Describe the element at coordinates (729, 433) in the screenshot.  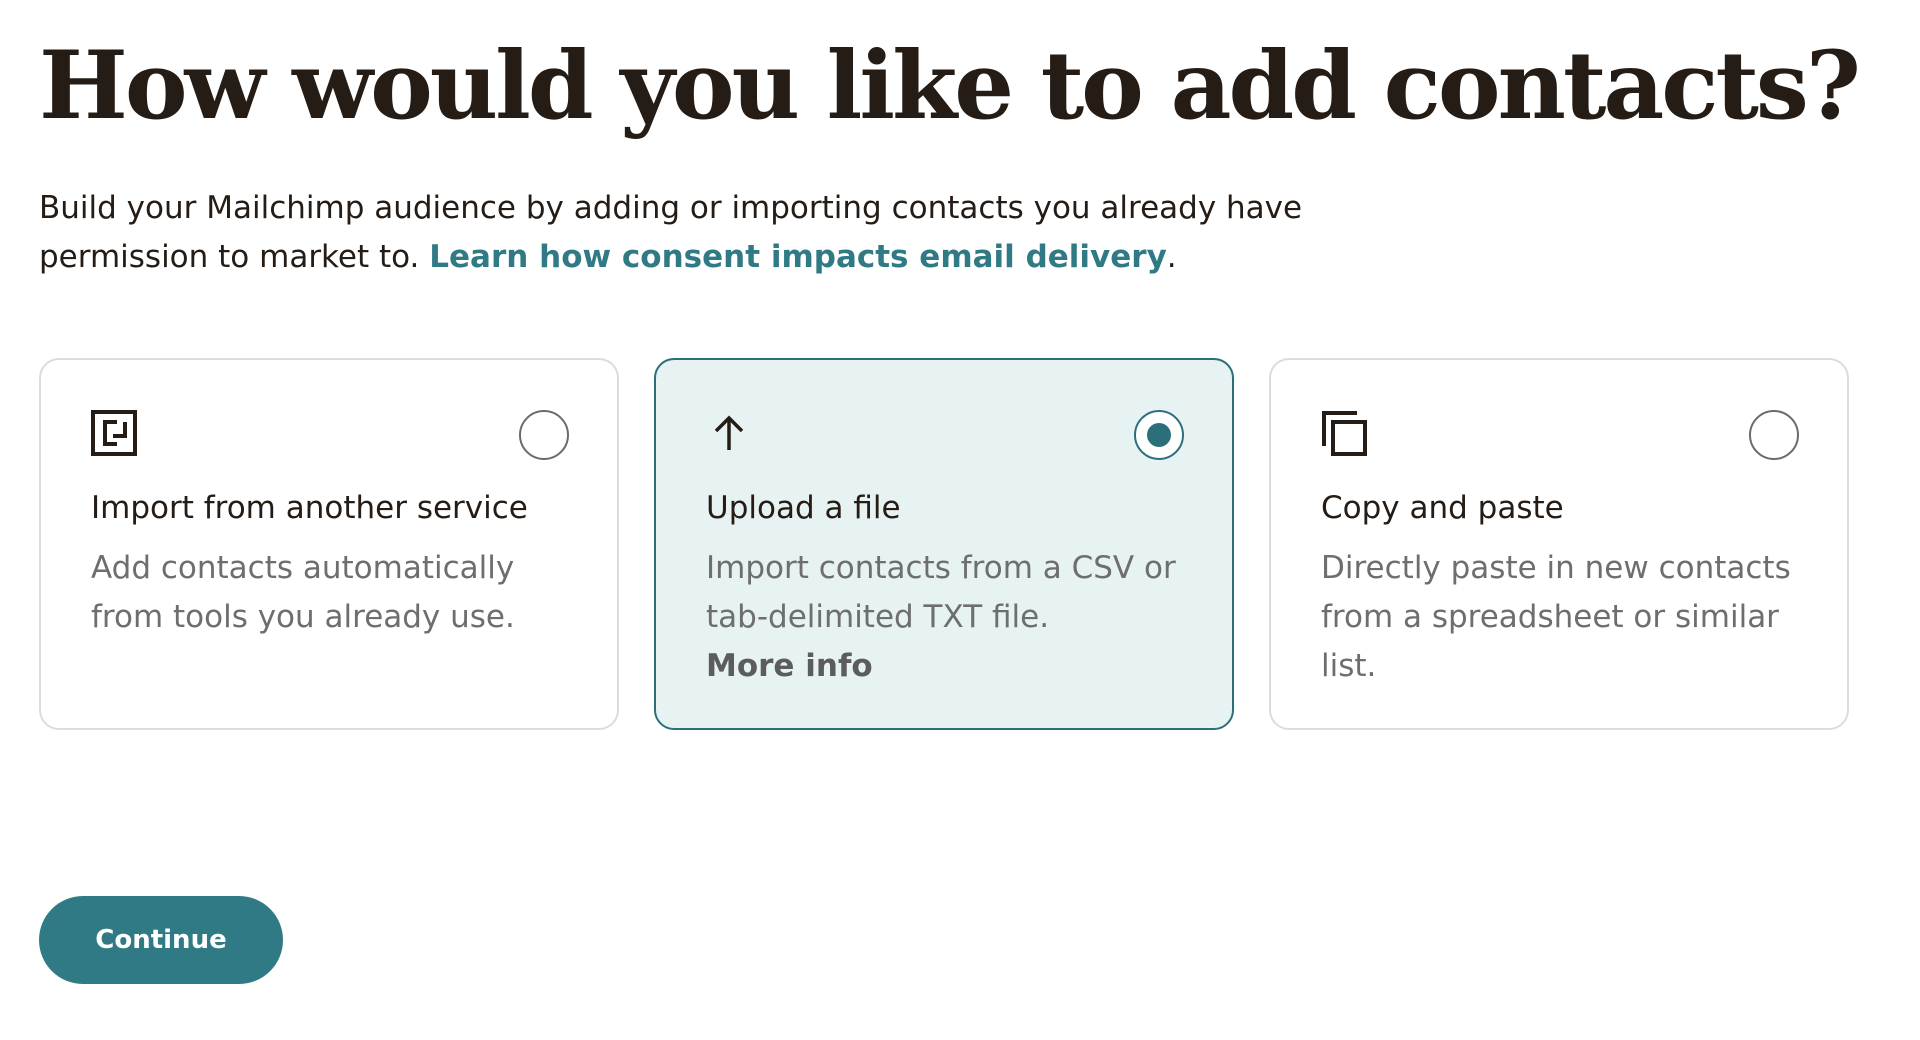
I see `upload-arrow-icon` at that location.